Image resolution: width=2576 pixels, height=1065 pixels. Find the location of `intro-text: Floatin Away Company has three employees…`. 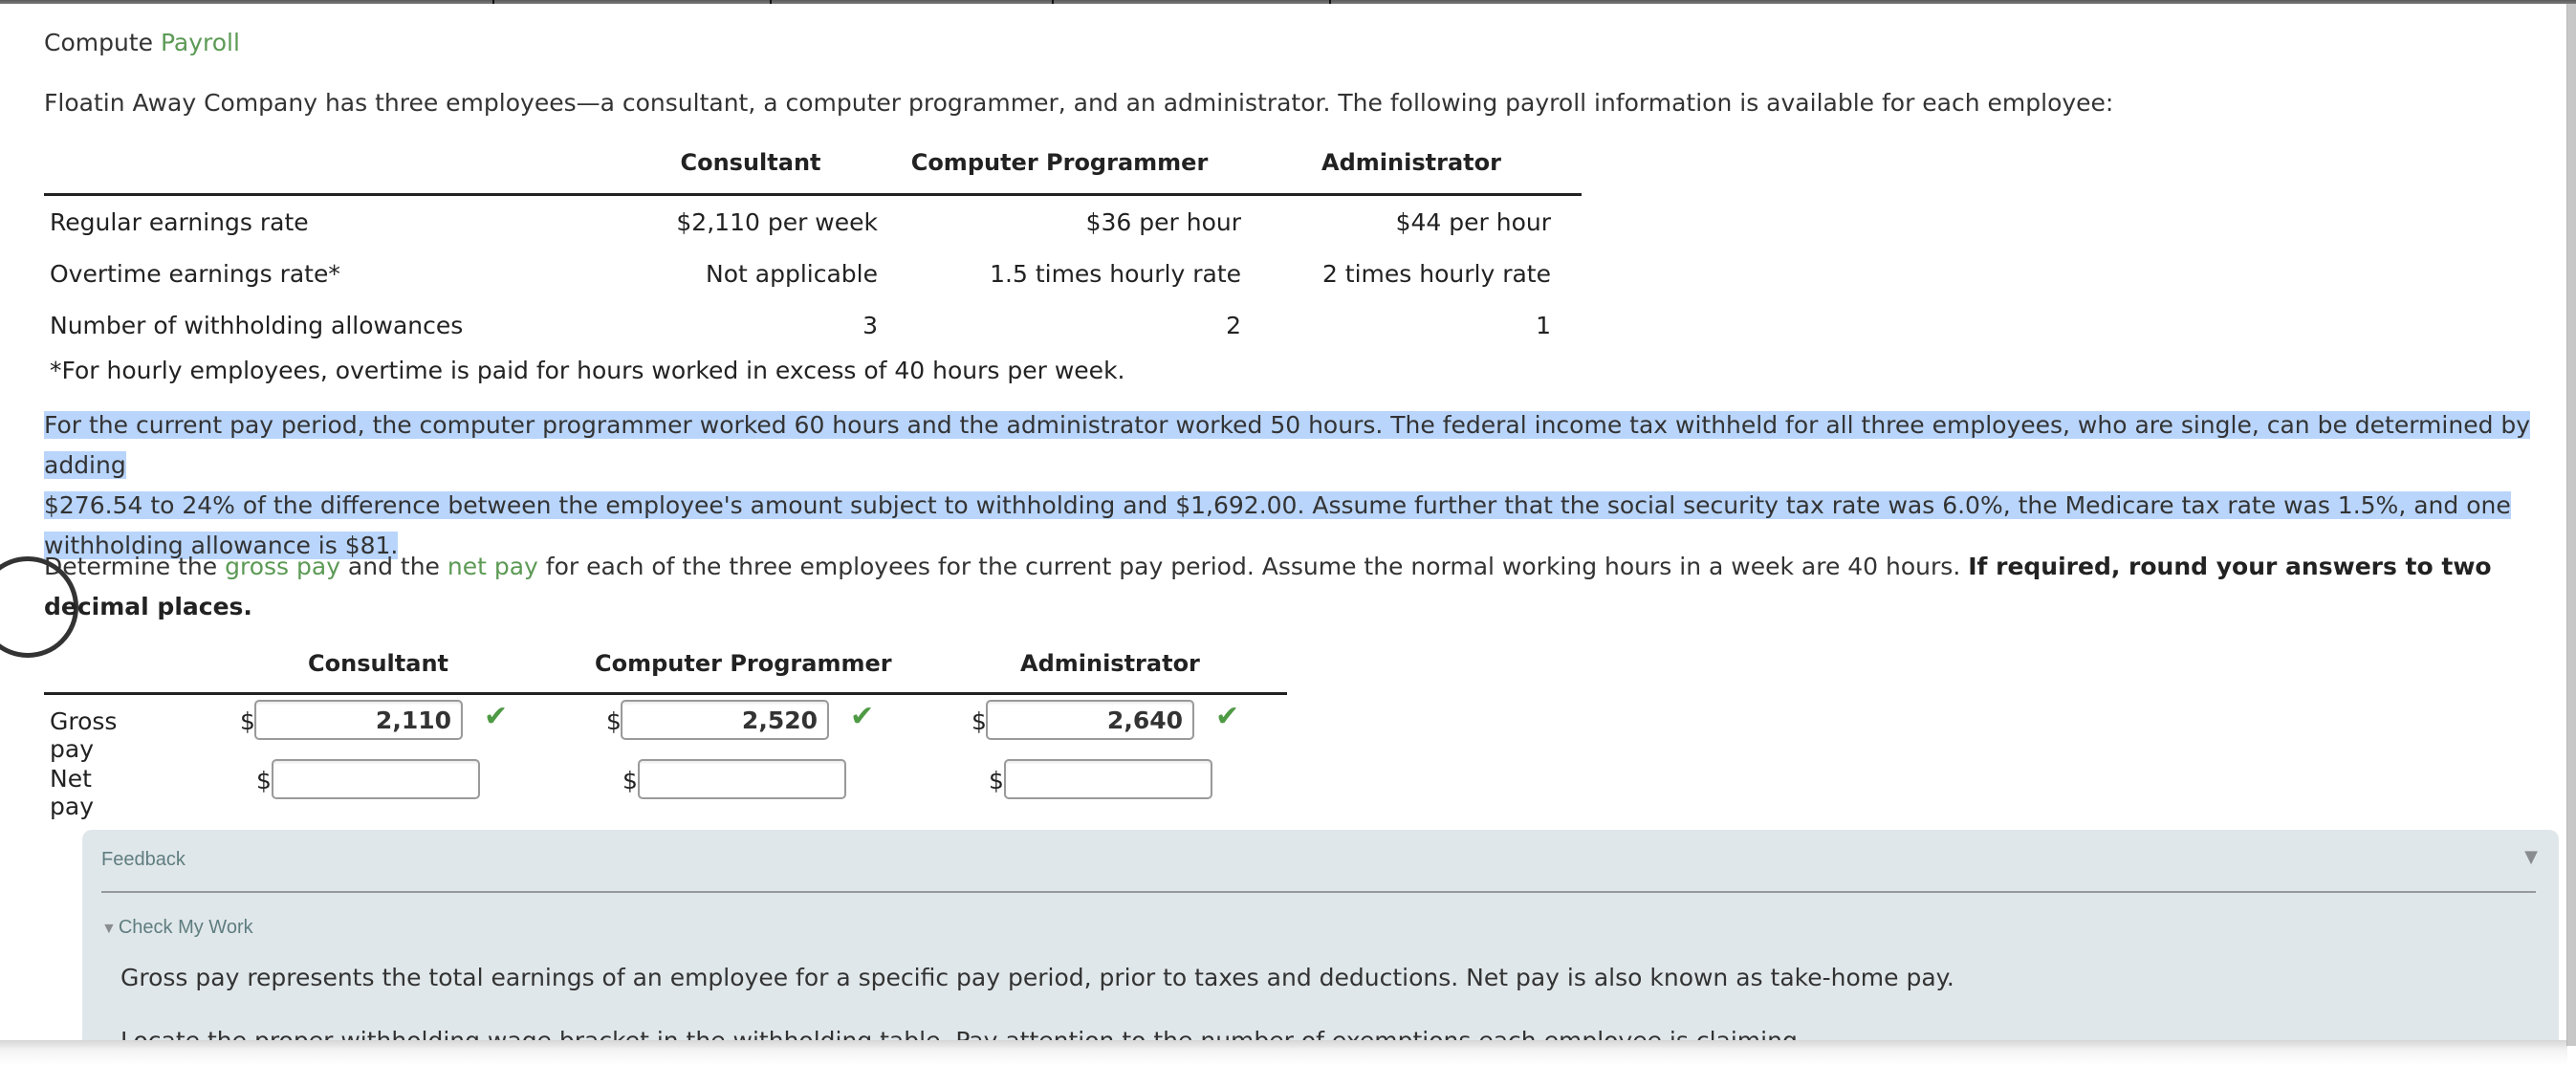

intro-text: Floatin Away Company has three employees… is located at coordinates (1079, 103).